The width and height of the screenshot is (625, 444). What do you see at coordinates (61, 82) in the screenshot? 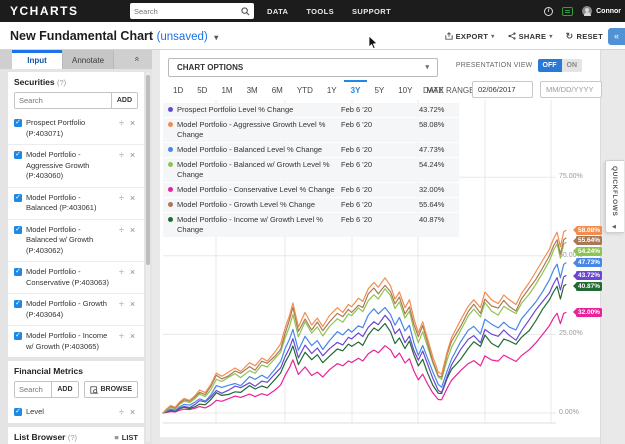
I see `securities-help-icon: (?)` at bounding box center [61, 82].